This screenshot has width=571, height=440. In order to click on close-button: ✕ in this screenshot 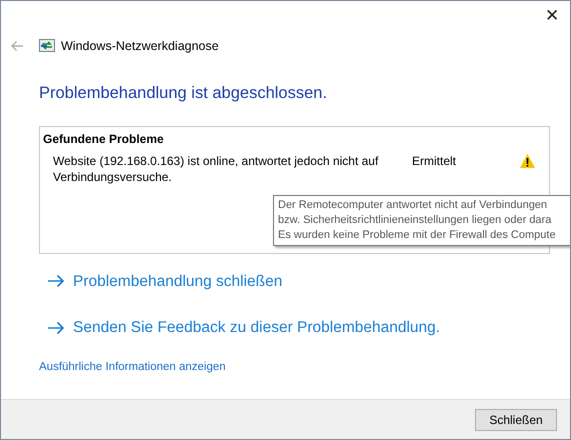, I will do `click(552, 16)`.